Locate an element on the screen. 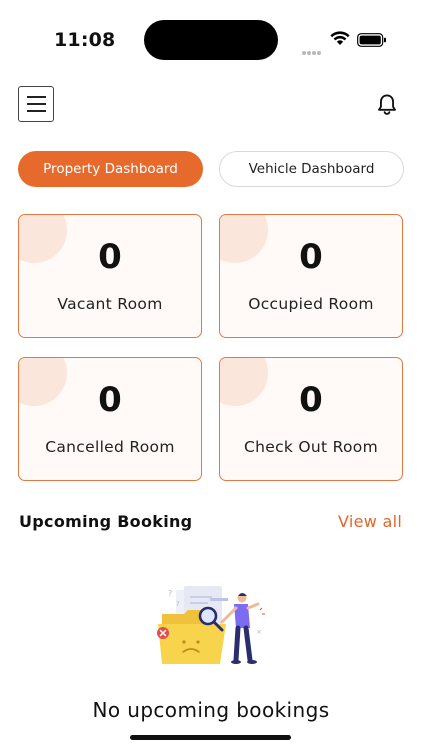  bell-icon is located at coordinates (387, 105).